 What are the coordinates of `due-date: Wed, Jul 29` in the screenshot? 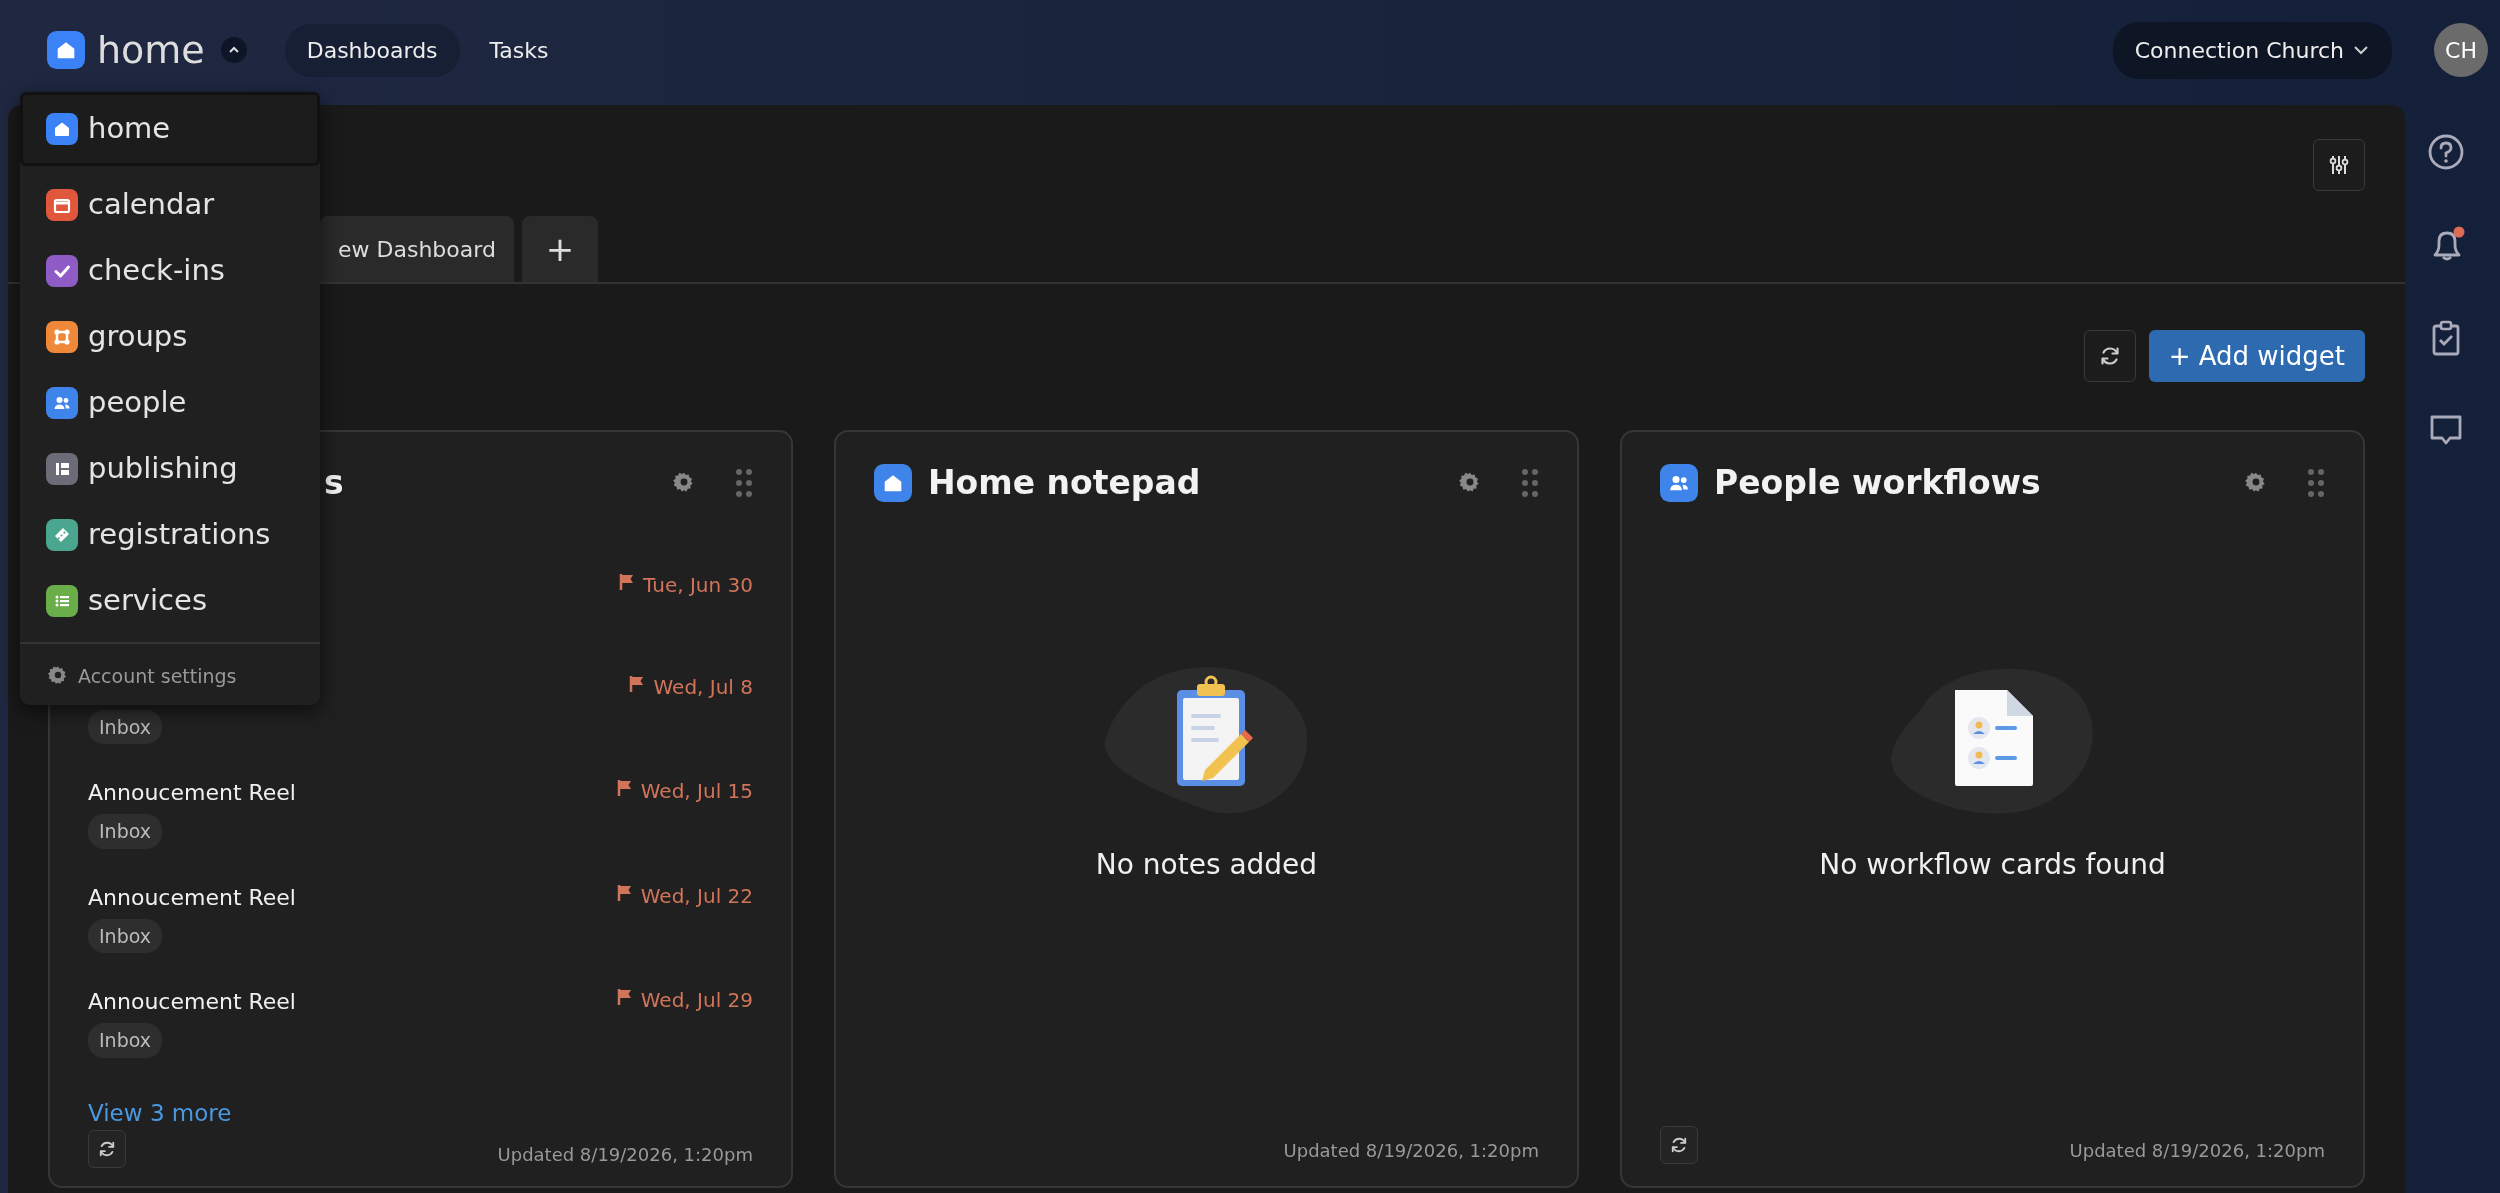 It's located at (696, 1000).